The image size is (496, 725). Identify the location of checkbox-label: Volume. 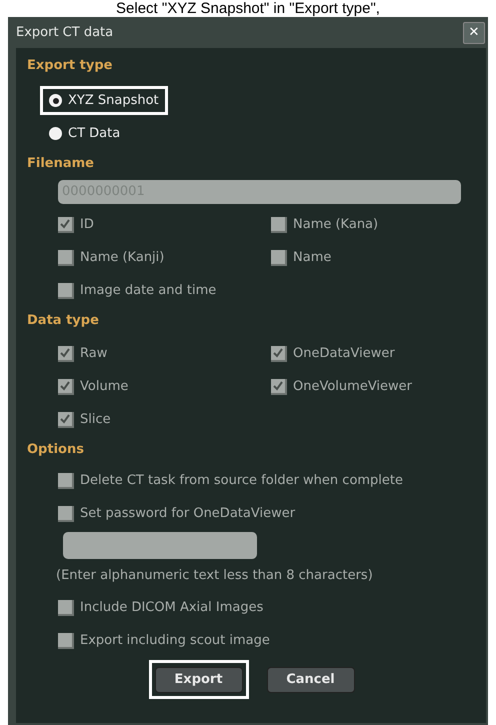
(104, 387).